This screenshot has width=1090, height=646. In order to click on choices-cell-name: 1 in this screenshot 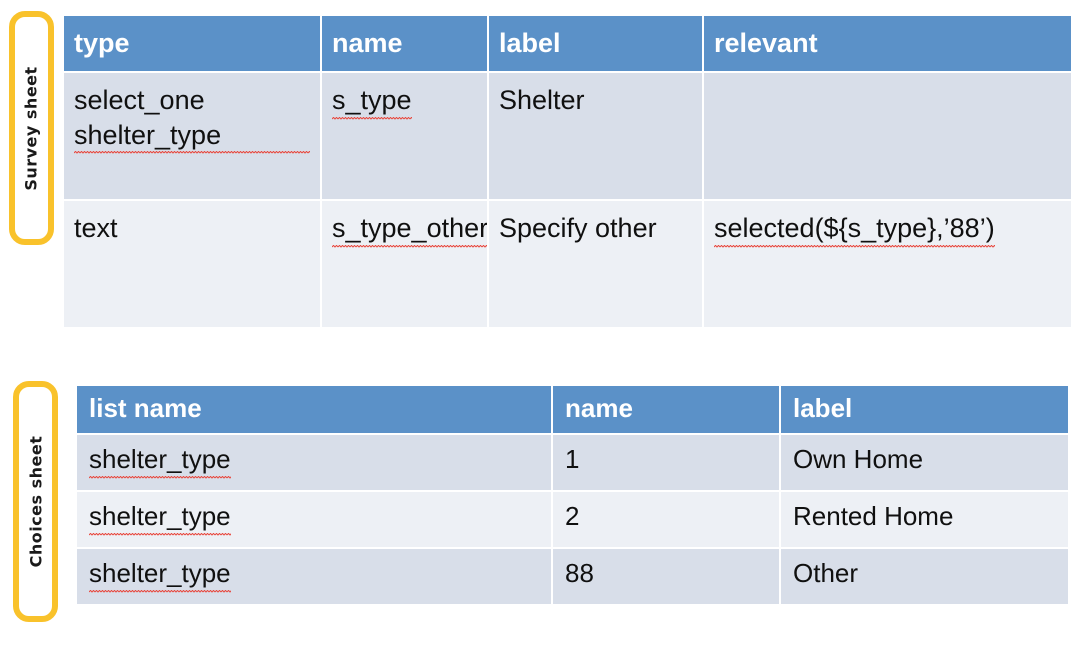, I will do `click(666, 463)`.